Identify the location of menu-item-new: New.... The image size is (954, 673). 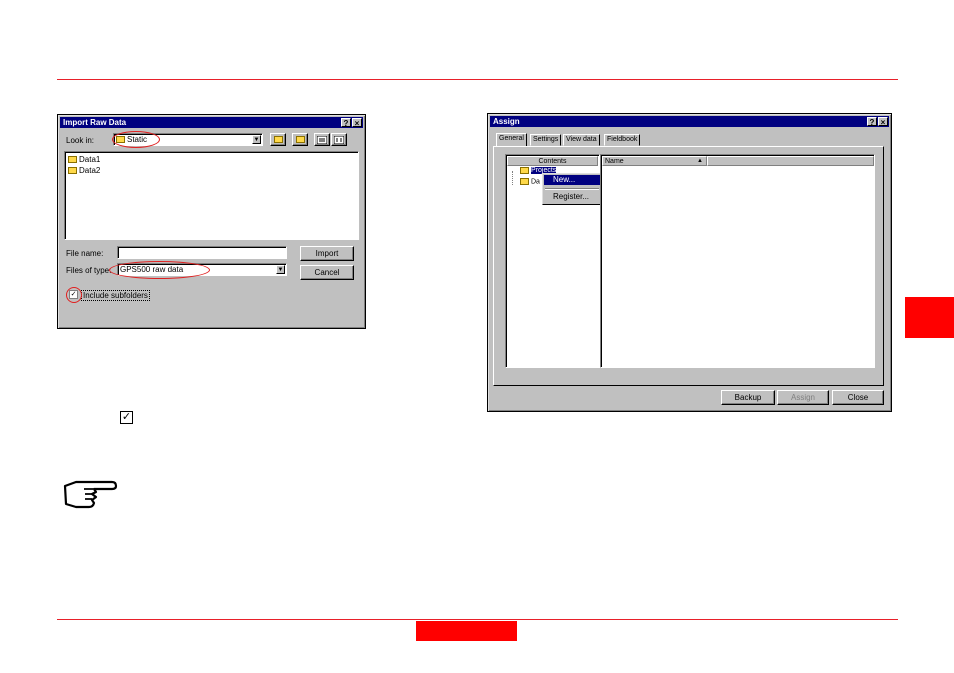
(572, 180).